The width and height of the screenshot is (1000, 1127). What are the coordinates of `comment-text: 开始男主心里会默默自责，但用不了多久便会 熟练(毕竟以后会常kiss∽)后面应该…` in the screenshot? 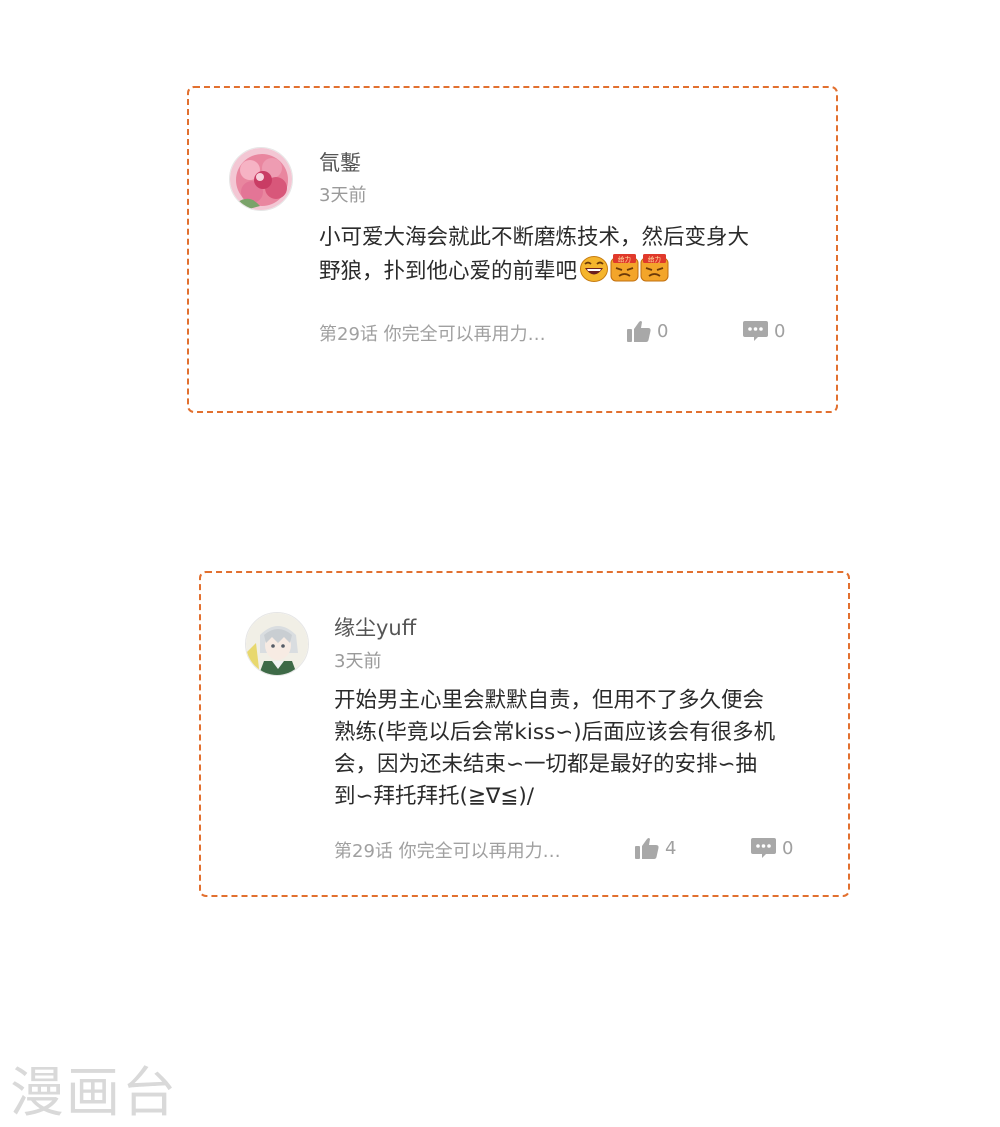 It's located at (554, 749).